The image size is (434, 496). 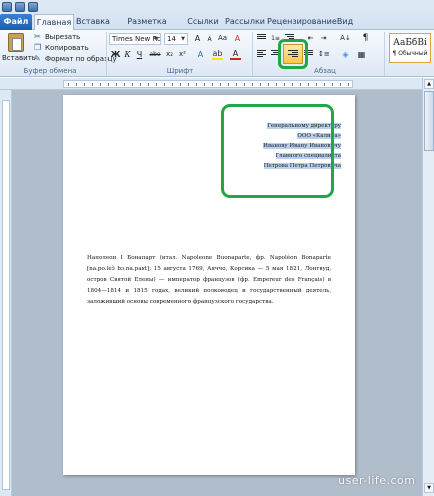 I want to click on tab-references: Ссылки, so click(x=203, y=22).